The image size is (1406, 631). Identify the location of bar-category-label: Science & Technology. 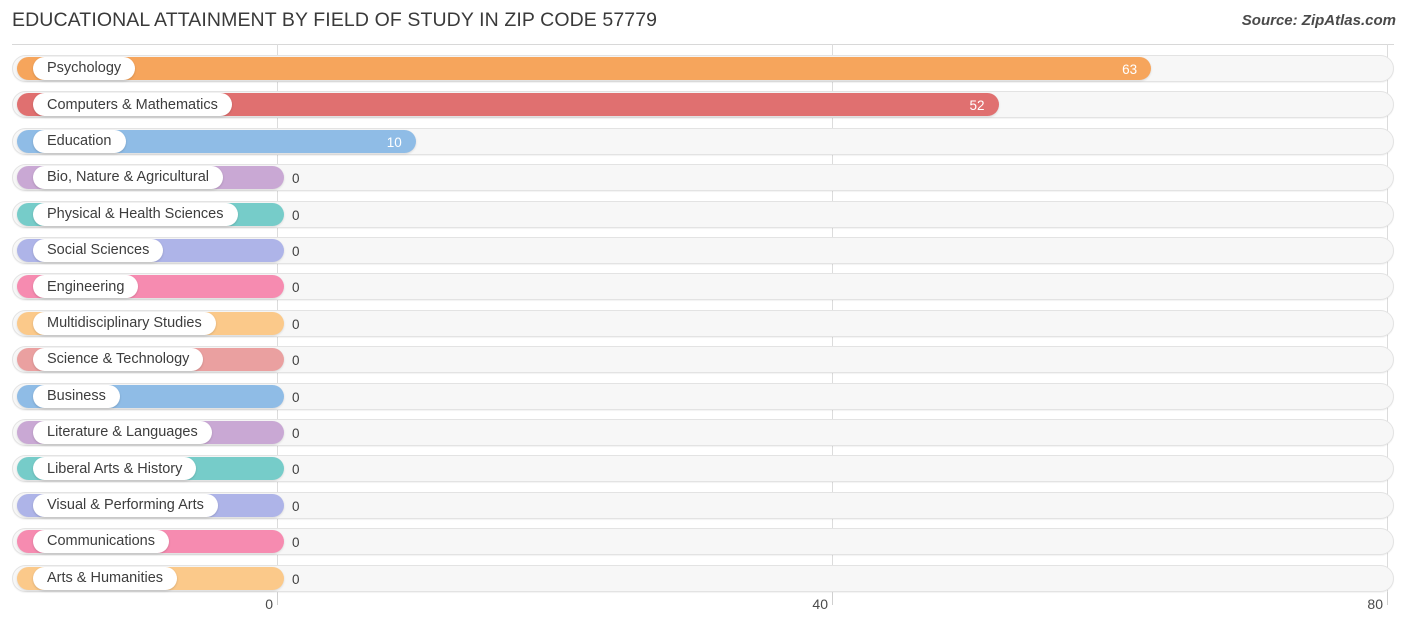
(118, 360).